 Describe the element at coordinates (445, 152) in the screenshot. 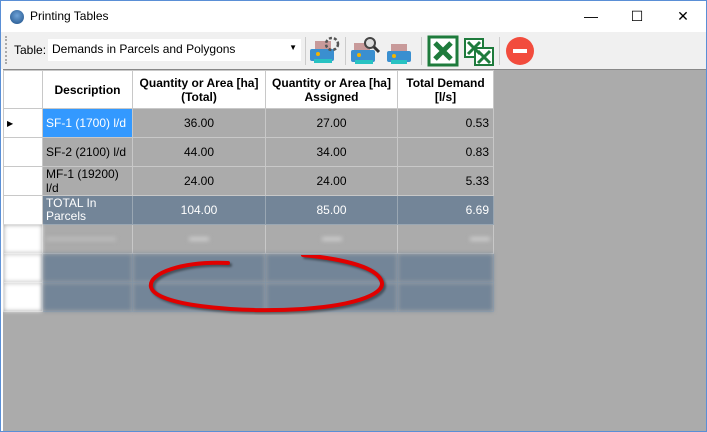

I see `cell-demand: 0.83` at that location.